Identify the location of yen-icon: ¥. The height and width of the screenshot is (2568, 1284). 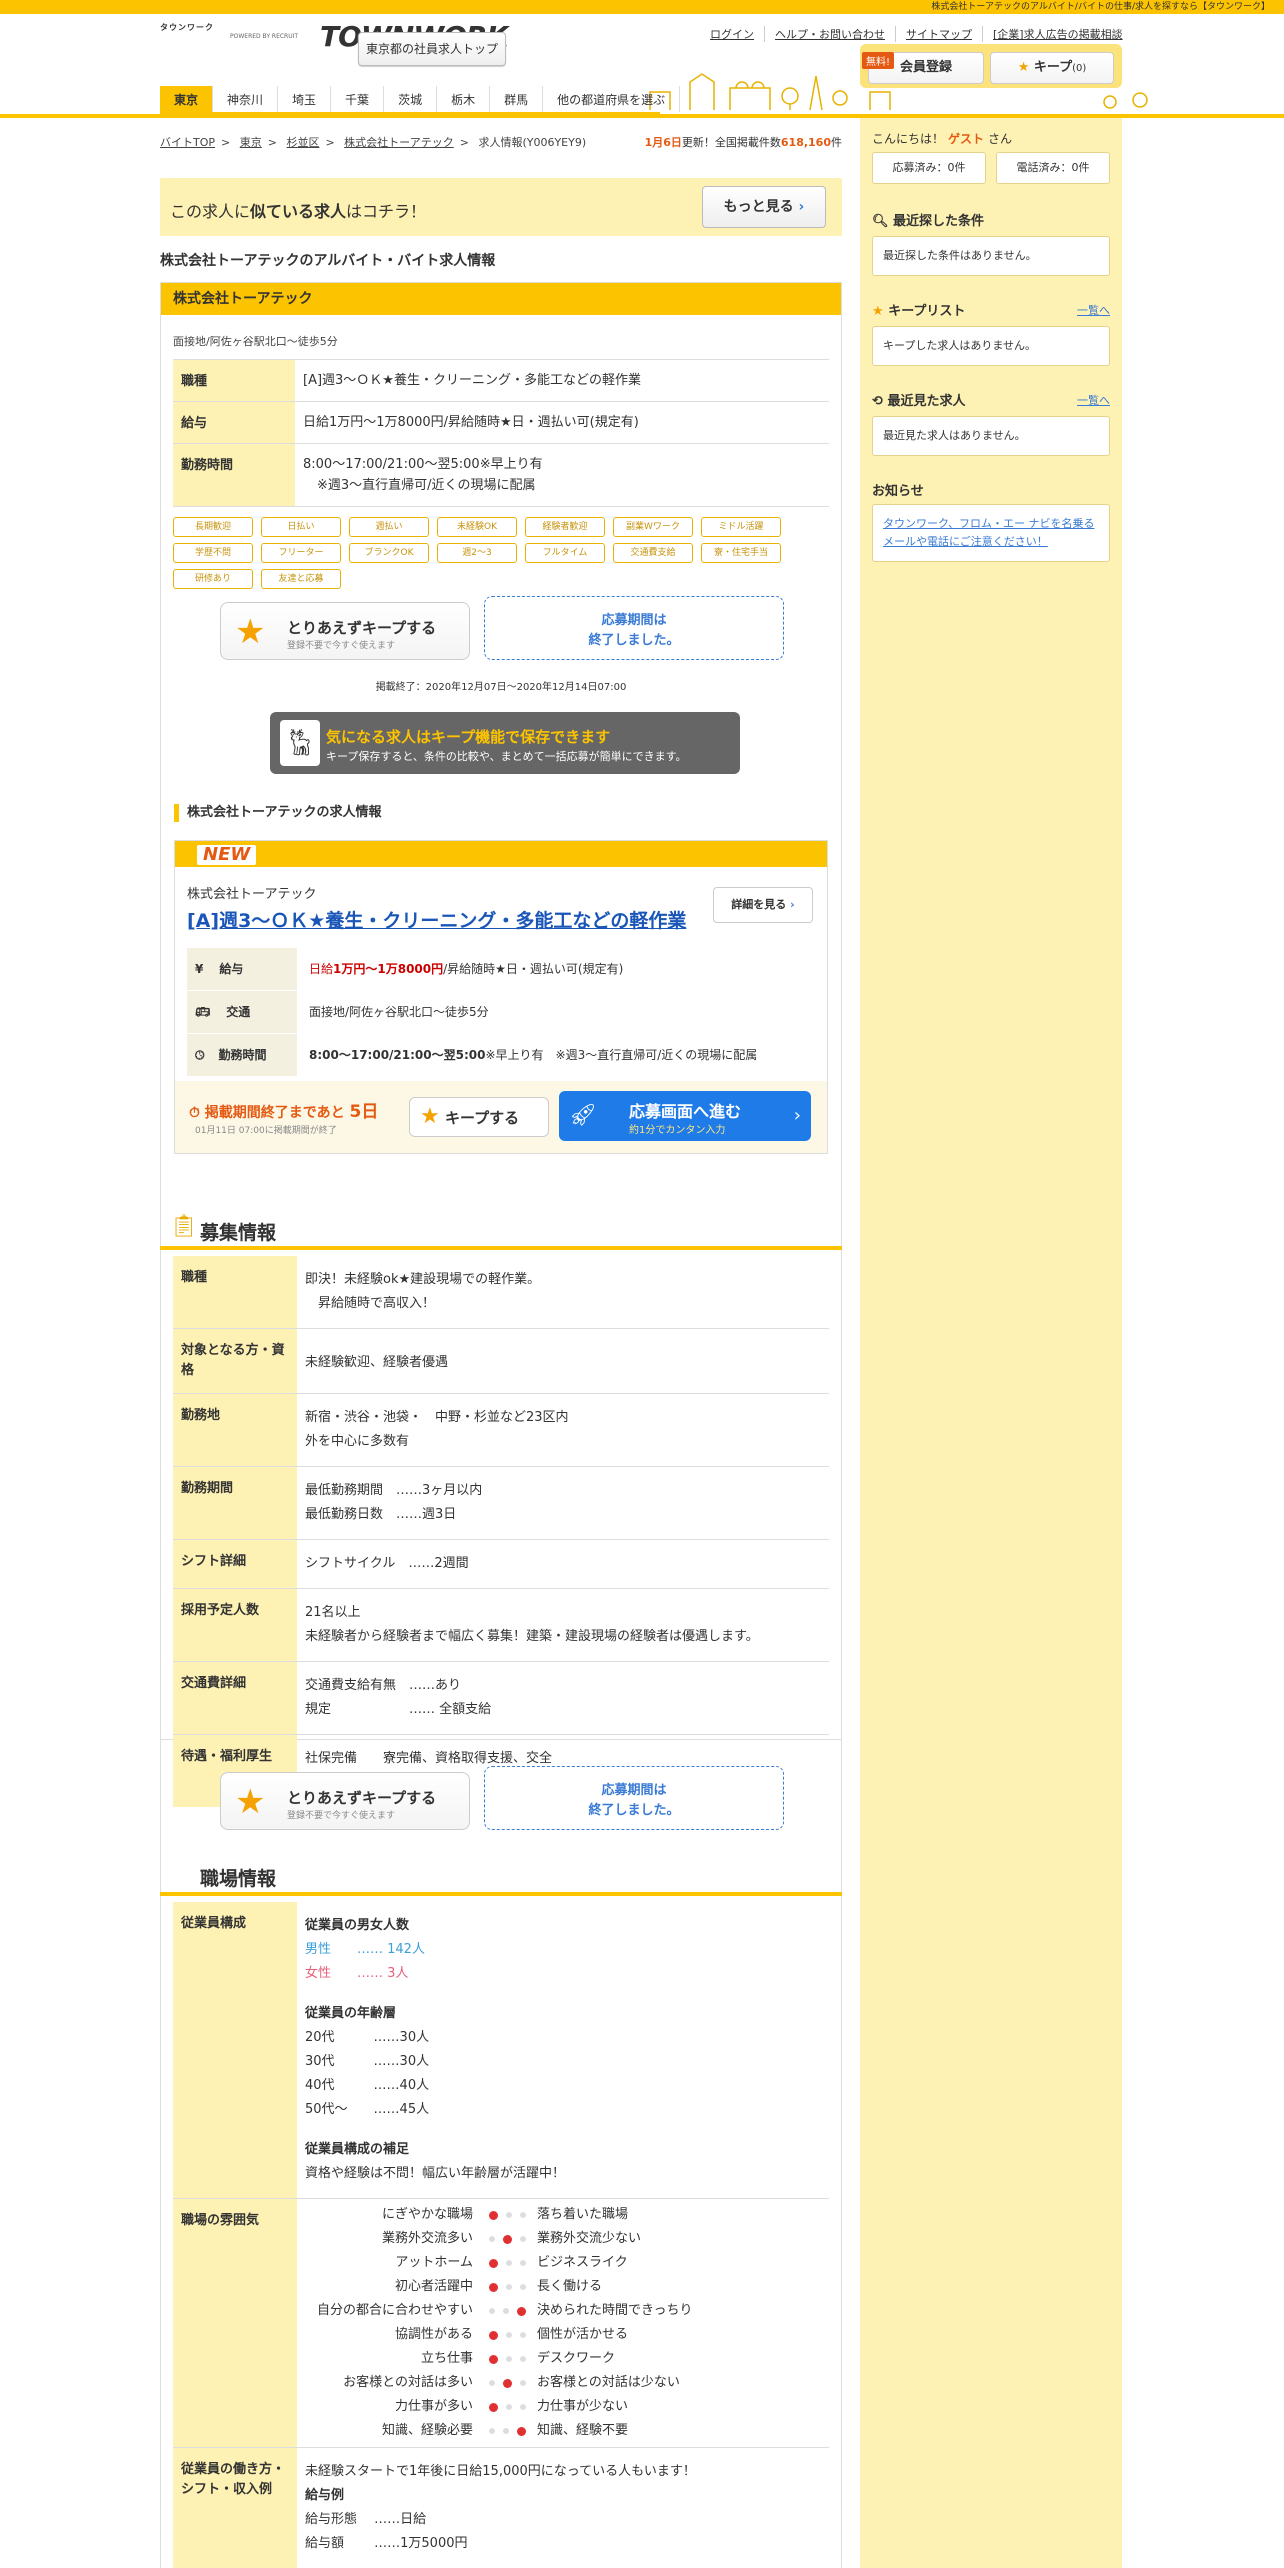
(199, 969).